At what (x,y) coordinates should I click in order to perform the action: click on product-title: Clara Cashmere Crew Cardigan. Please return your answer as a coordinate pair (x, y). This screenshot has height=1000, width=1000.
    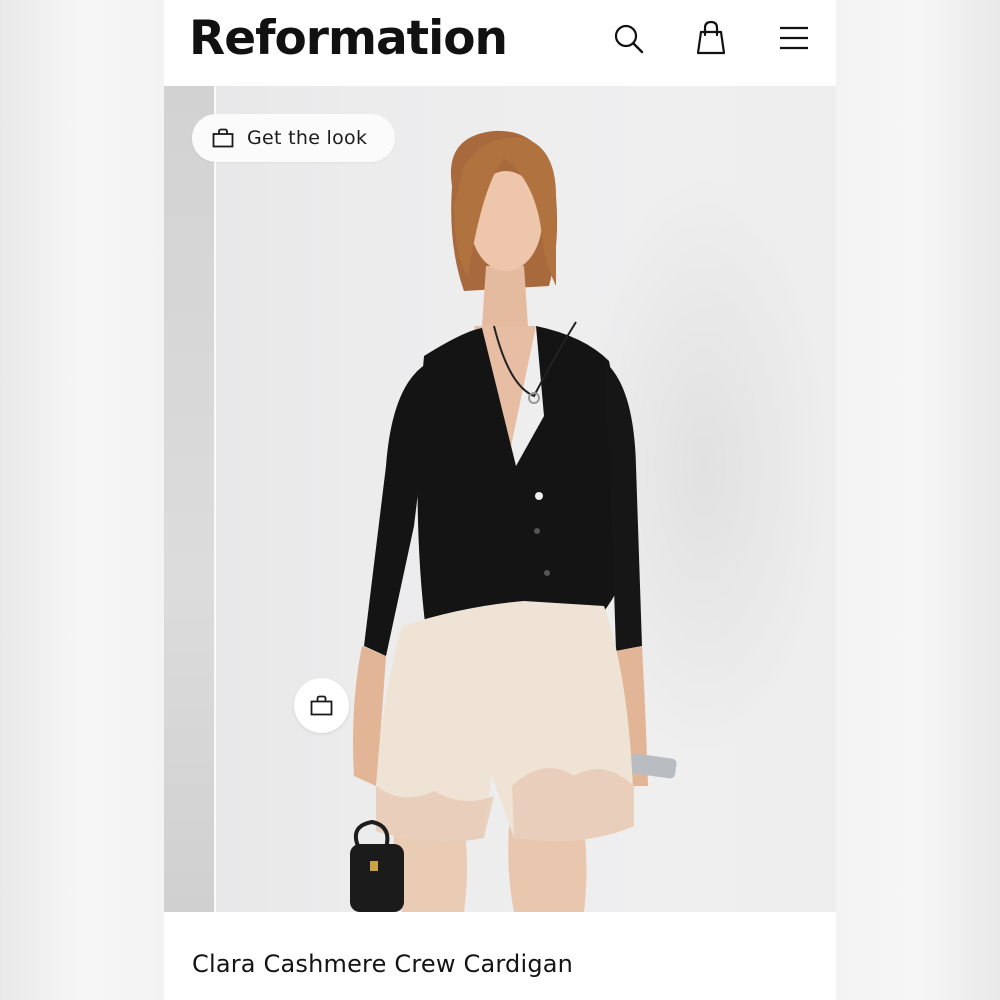
    Looking at the image, I should click on (382, 964).